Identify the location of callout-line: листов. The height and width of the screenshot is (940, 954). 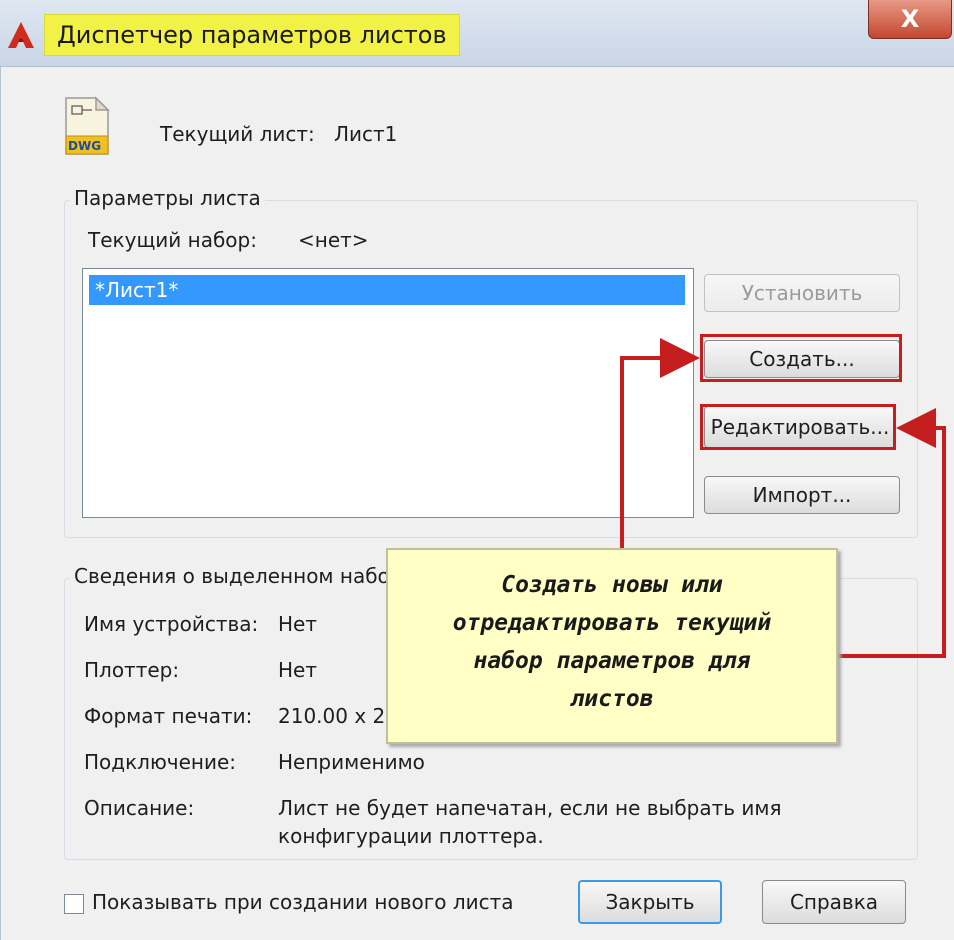
(612, 699).